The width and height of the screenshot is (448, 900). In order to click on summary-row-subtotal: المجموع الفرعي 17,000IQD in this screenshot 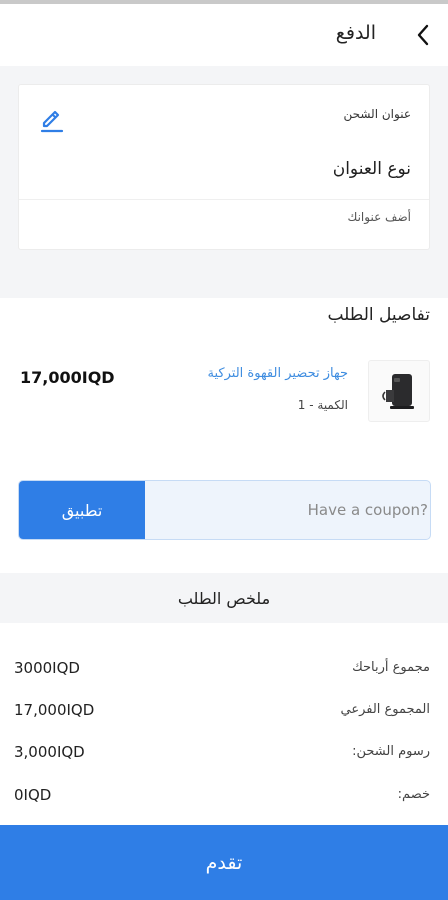, I will do `click(224, 712)`.